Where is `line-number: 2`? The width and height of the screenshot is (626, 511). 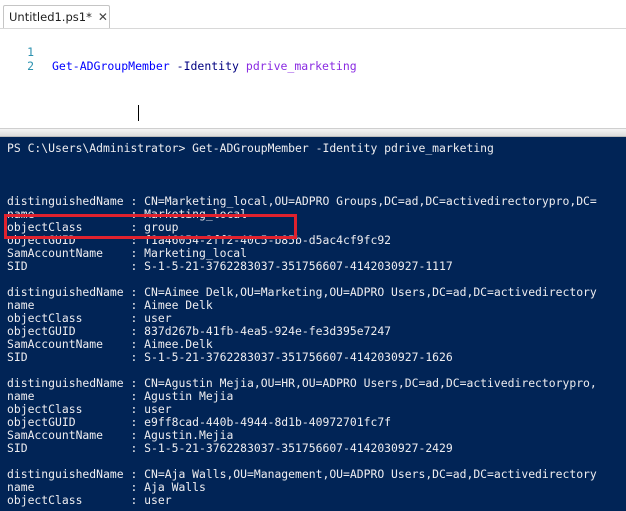 line-number: 2 is located at coordinates (30, 66).